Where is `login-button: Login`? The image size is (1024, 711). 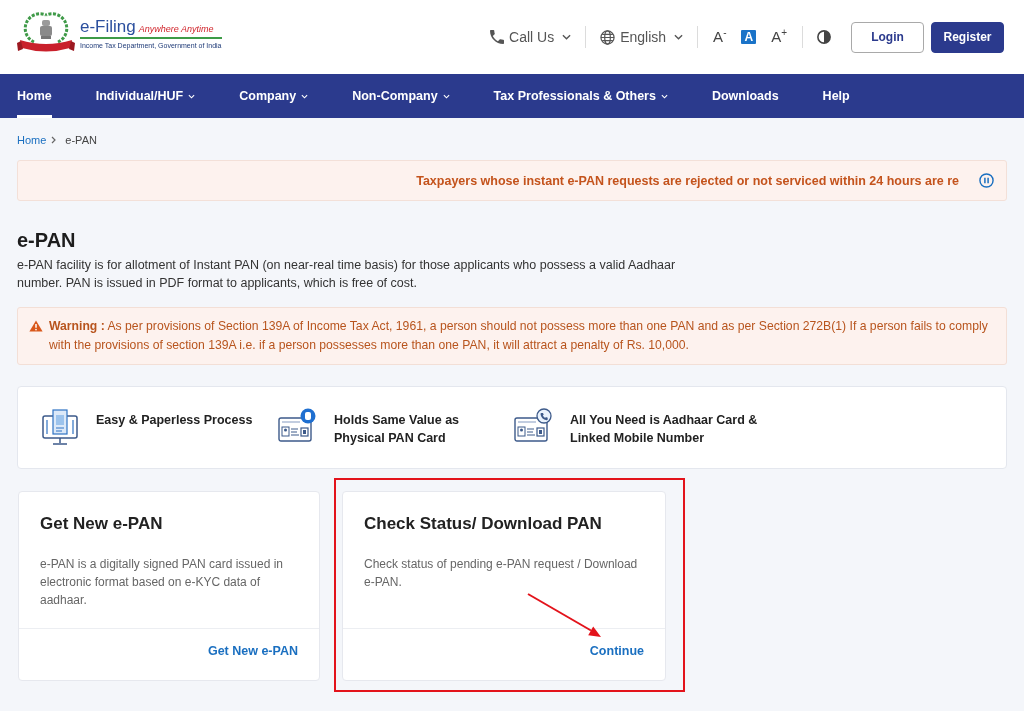
login-button: Login is located at coordinates (887, 37).